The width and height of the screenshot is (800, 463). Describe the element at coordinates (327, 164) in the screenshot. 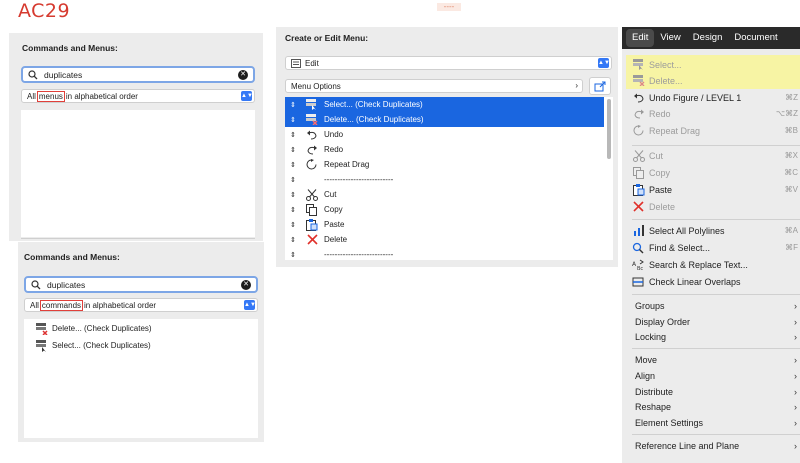

I see `menu-row: ⇕ Repeat Drag` at that location.